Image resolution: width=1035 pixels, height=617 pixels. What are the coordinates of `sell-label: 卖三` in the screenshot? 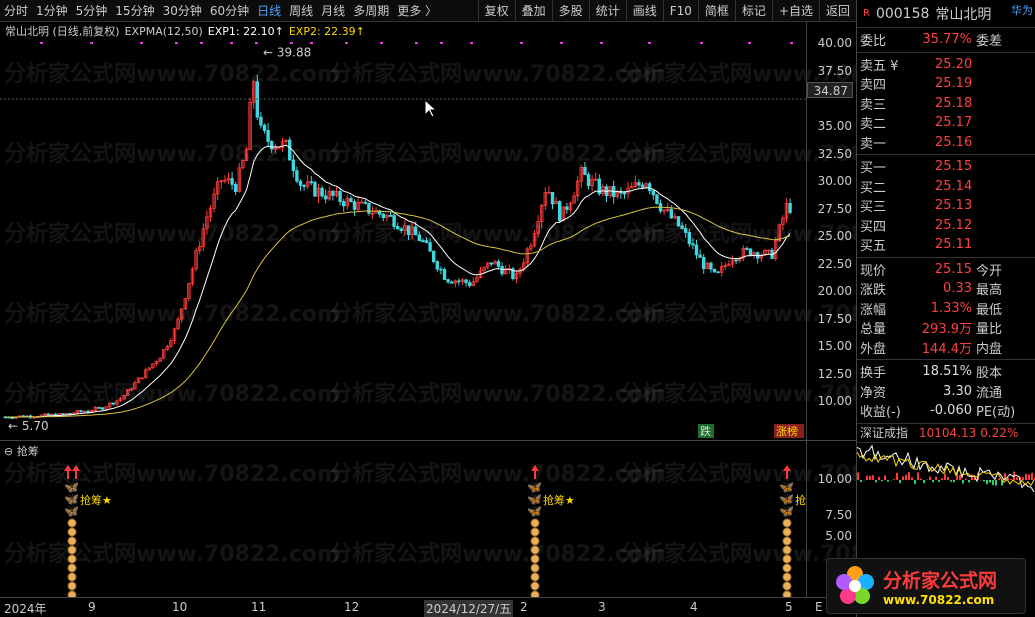 It's located at (873, 105).